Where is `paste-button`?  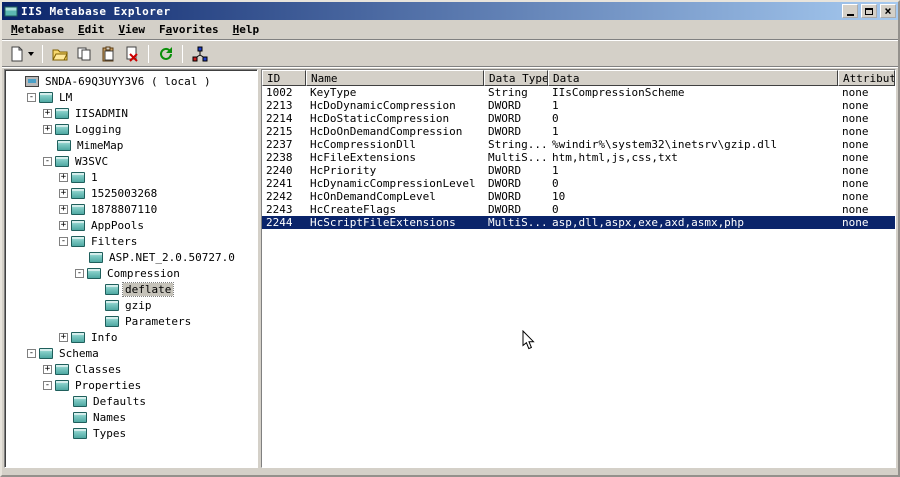
paste-button is located at coordinates (107, 54).